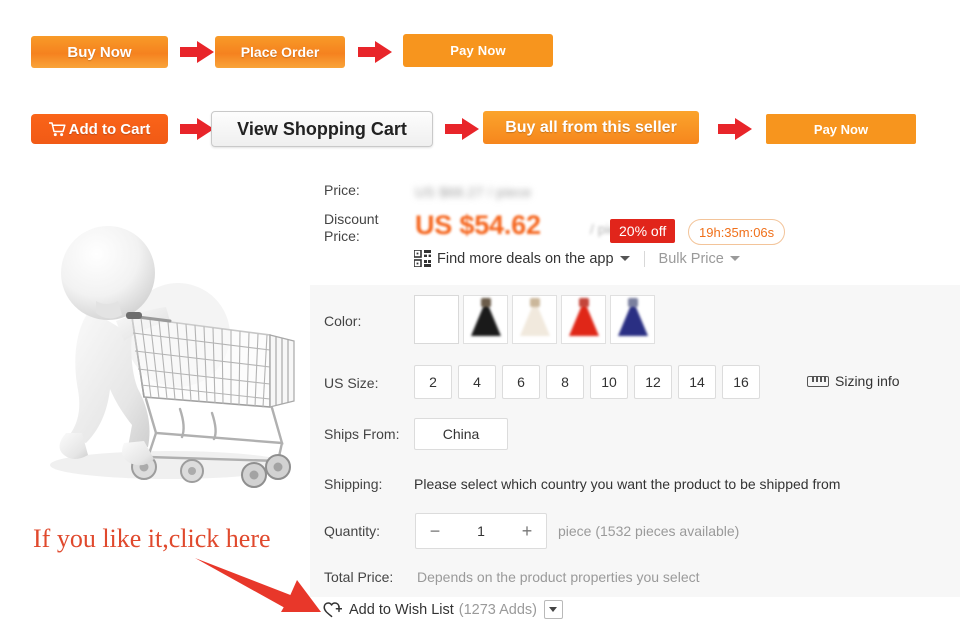  What do you see at coordinates (433, 382) in the screenshot?
I see `size-option-2: 2` at bounding box center [433, 382].